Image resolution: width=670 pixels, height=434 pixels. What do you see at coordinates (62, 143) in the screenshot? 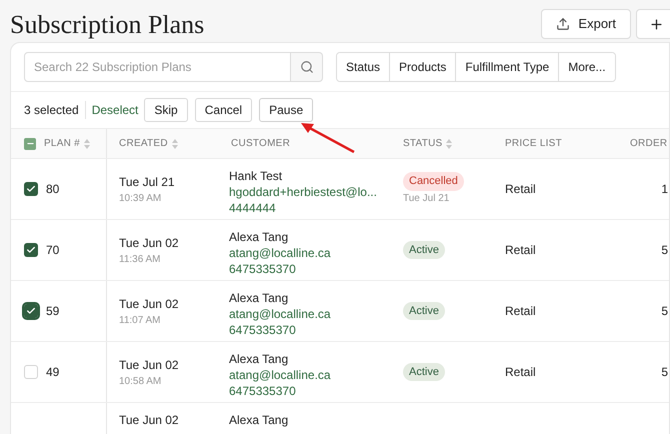
I see `column-header: PLAN #` at bounding box center [62, 143].